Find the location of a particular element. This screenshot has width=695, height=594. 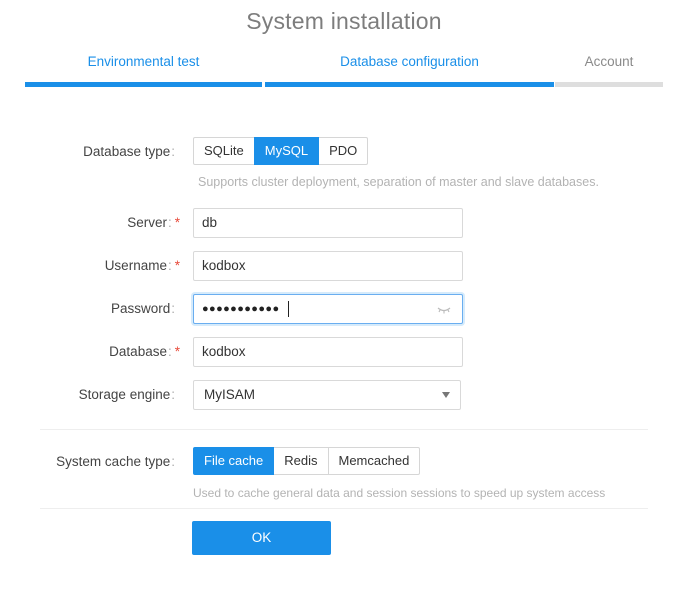

username-label: Username: * is located at coordinates (142, 266).